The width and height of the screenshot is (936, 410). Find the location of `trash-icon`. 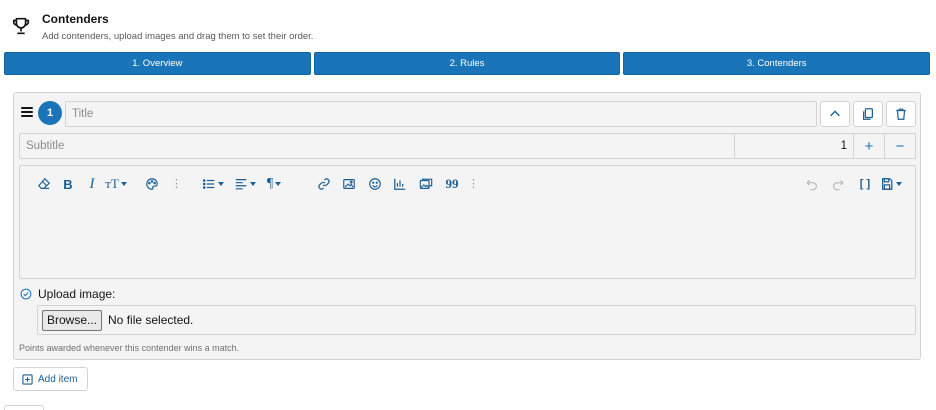

trash-icon is located at coordinates (901, 114).